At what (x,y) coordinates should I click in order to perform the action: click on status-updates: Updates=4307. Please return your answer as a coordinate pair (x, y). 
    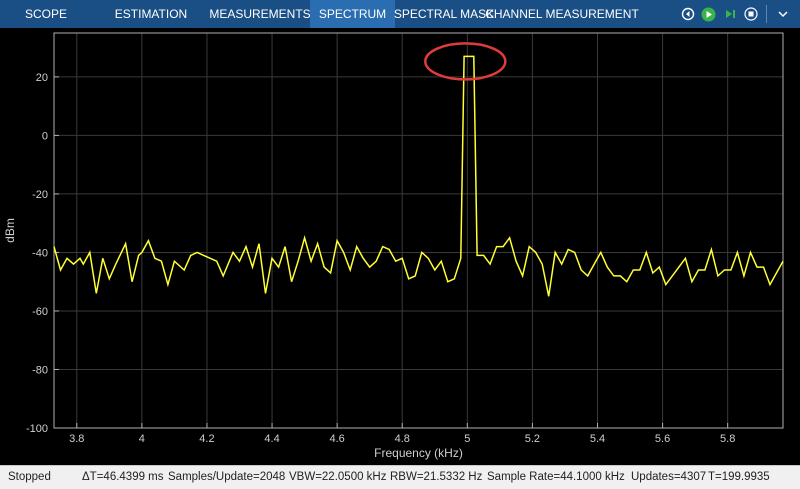
    Looking at the image, I should click on (669, 477).